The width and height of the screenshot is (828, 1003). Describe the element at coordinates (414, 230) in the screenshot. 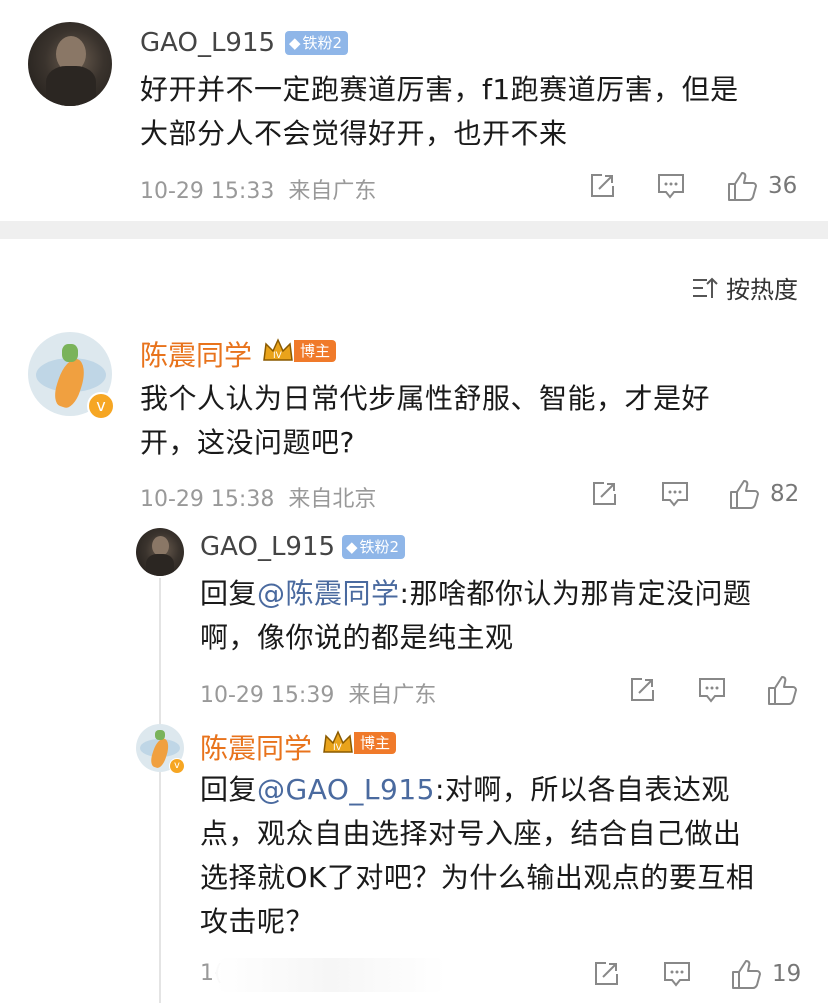

I see `section-divider` at that location.